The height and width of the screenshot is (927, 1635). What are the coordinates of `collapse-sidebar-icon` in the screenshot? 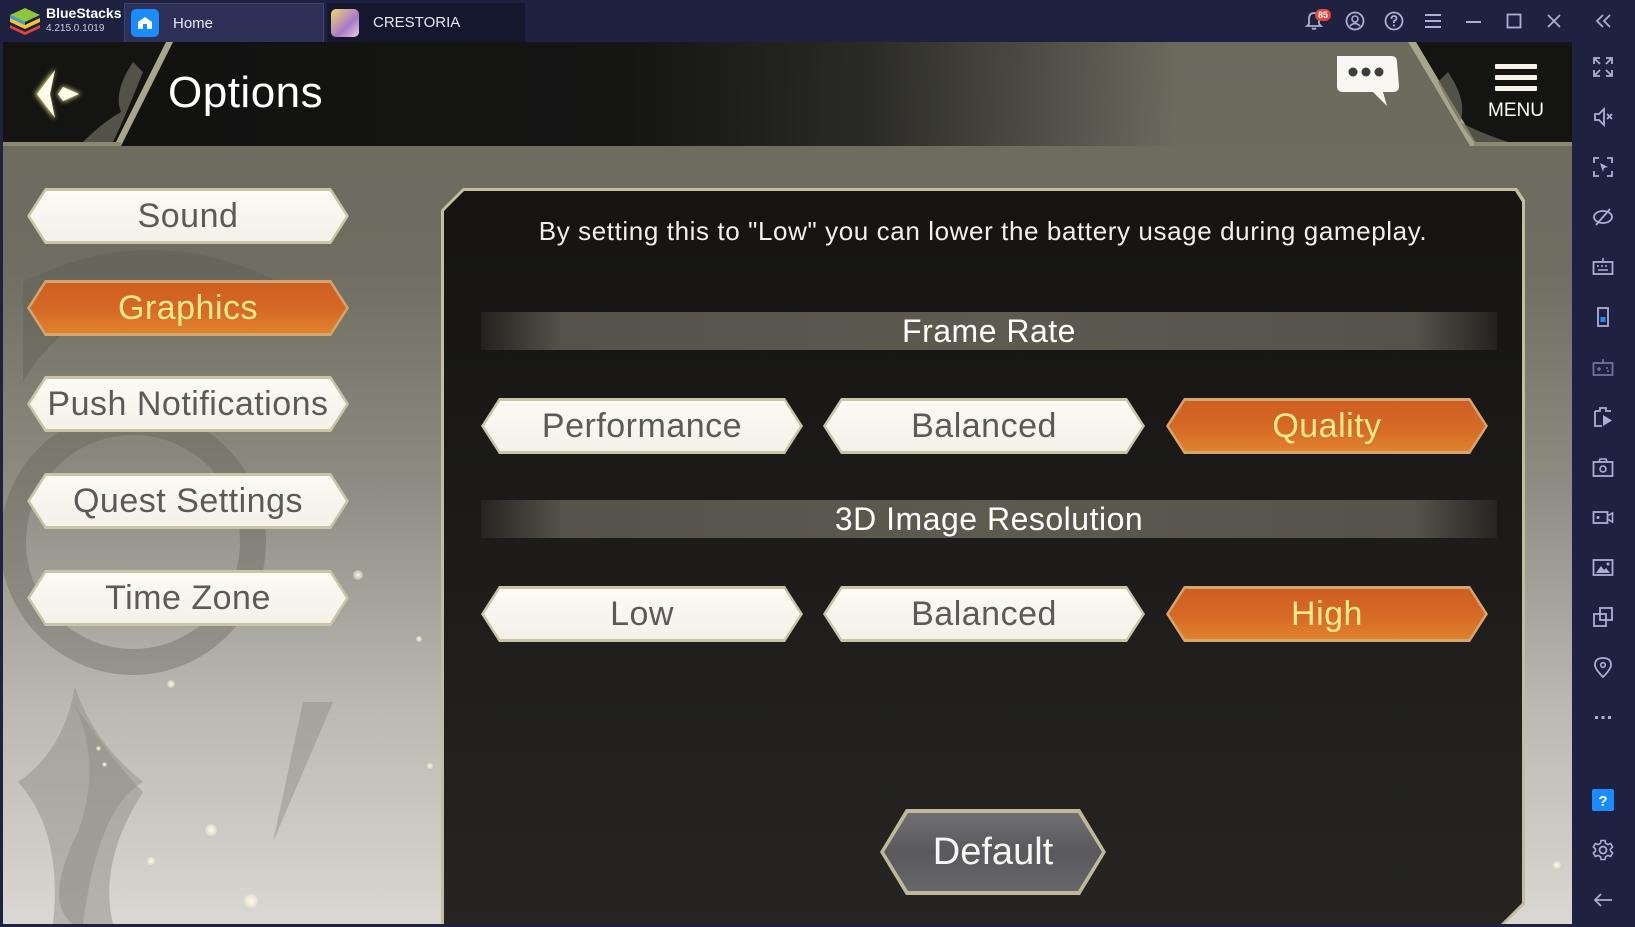 It's located at (1604, 21).